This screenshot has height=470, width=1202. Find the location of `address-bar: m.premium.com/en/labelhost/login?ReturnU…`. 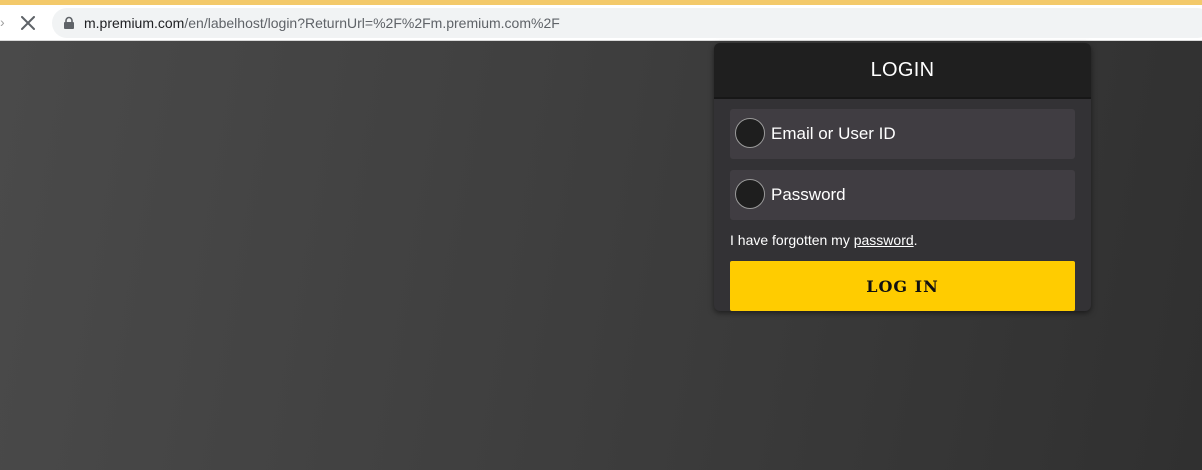

address-bar: m.premium.com/en/labelhost/login?ReturnU… is located at coordinates (627, 23).